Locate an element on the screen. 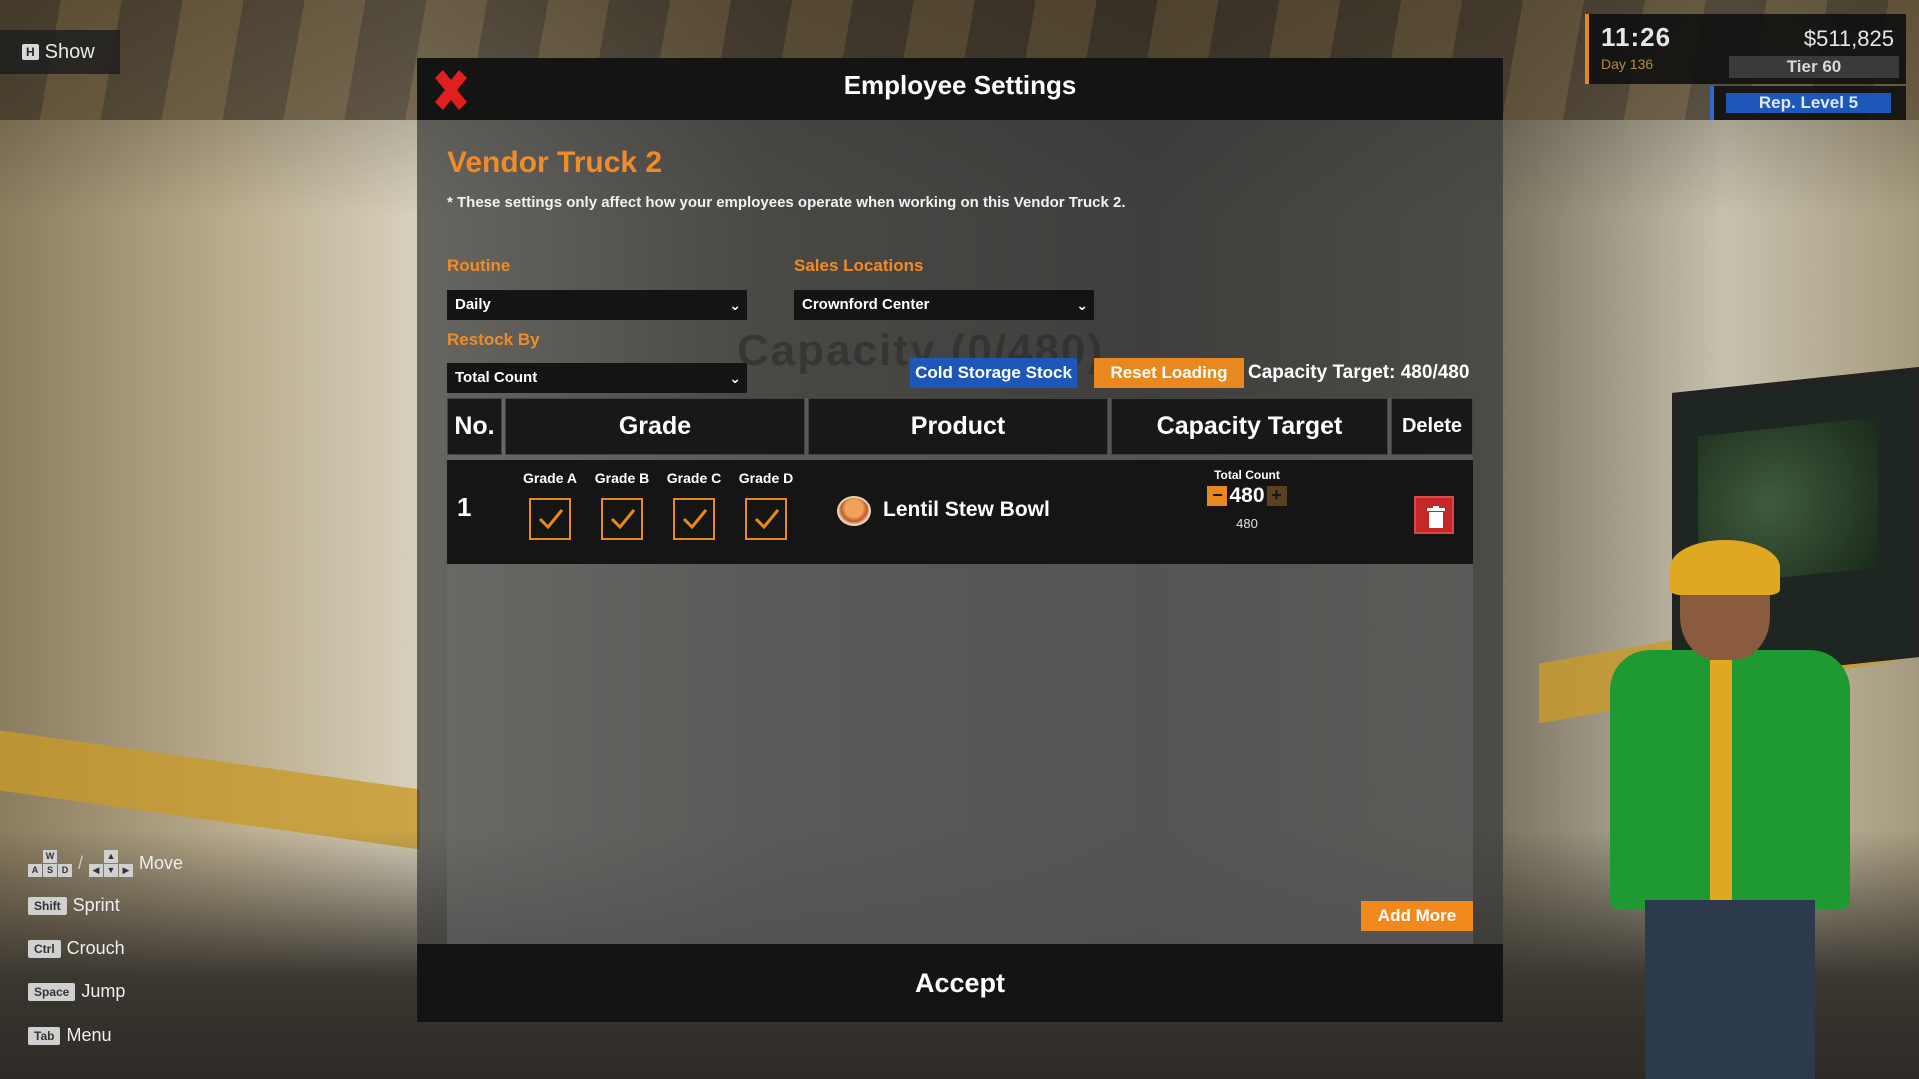 This screenshot has height=1079, width=1919. crouch-key: Ctrl is located at coordinates (44, 948).